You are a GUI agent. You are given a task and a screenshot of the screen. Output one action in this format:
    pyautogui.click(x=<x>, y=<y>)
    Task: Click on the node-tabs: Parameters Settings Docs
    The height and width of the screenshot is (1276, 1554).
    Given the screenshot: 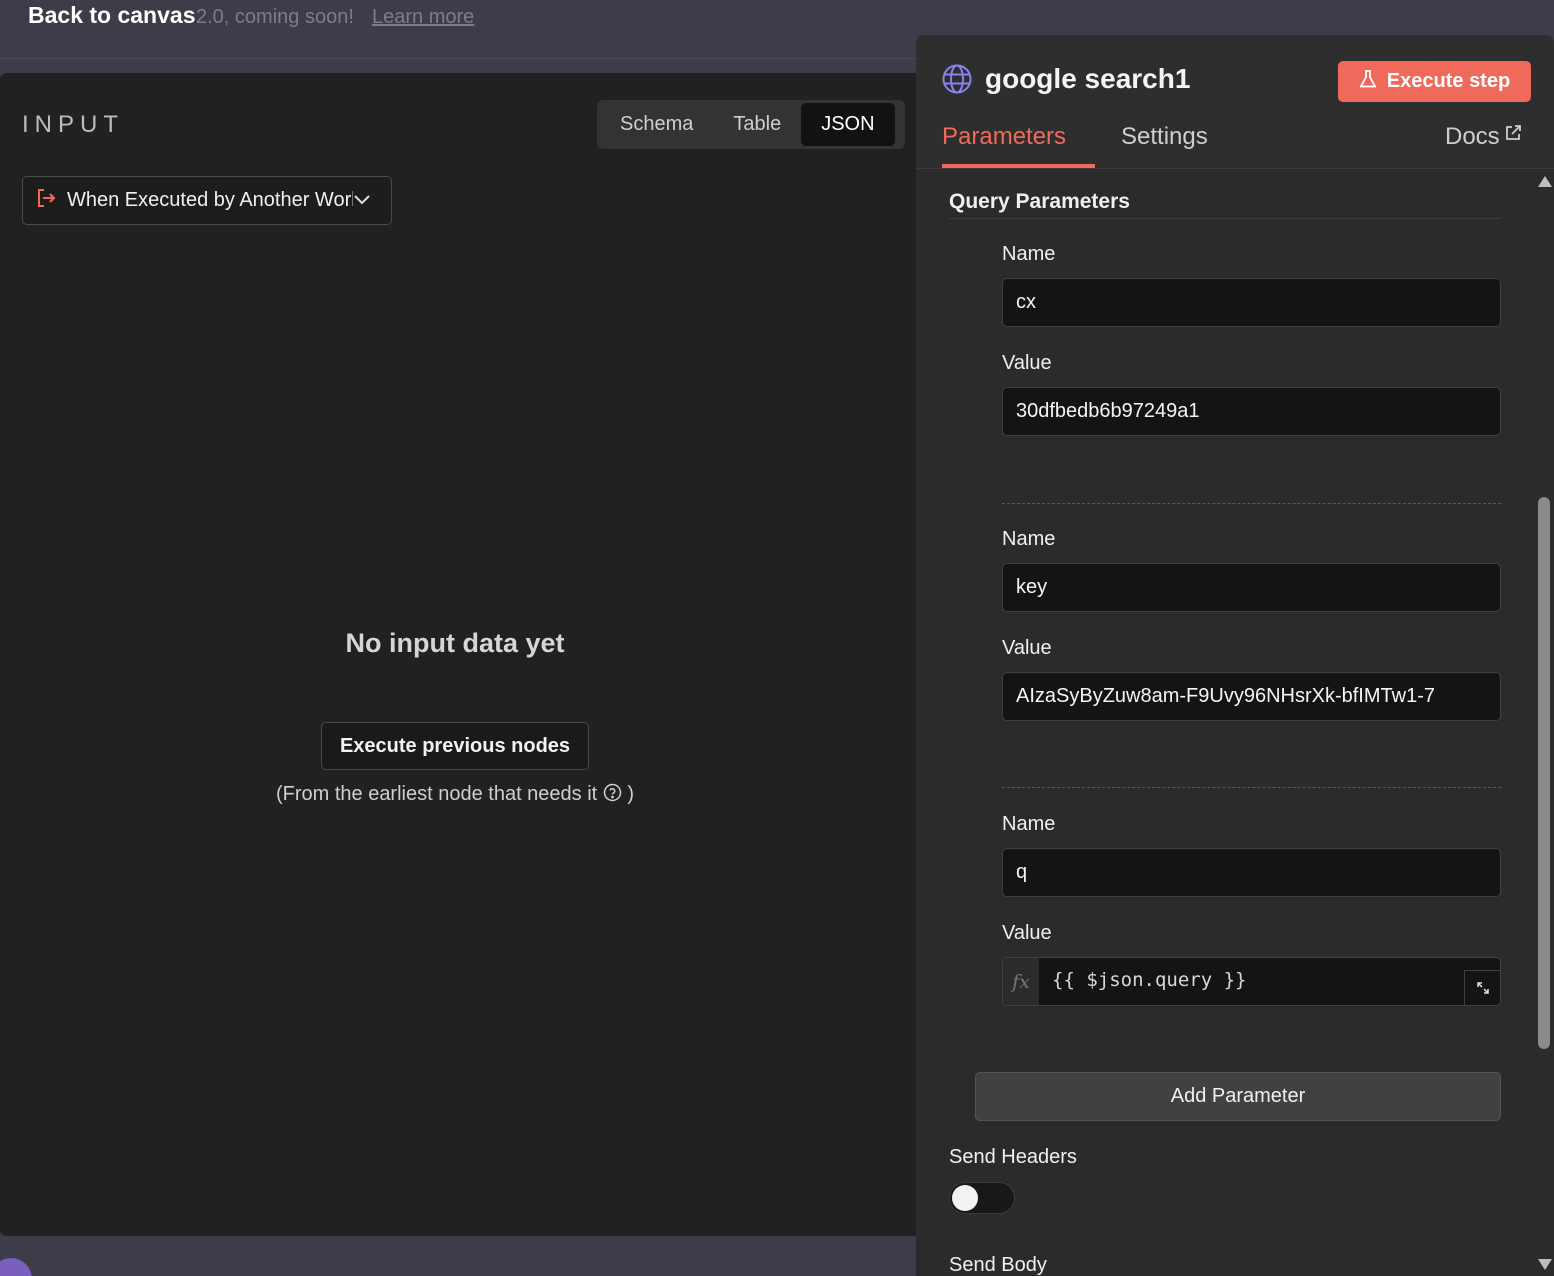 What is the action you would take?
    pyautogui.click(x=1235, y=146)
    